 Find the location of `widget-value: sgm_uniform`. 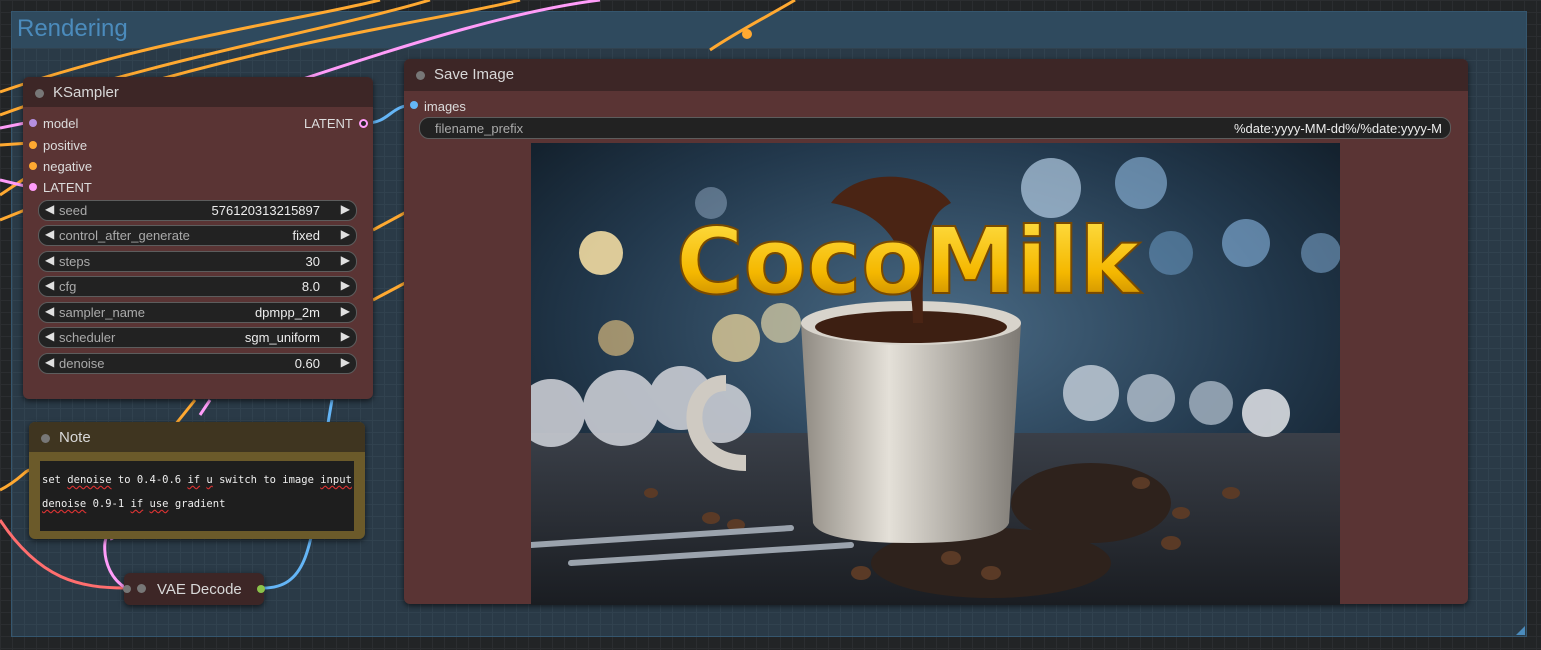

widget-value: sgm_uniform is located at coordinates (282, 337).